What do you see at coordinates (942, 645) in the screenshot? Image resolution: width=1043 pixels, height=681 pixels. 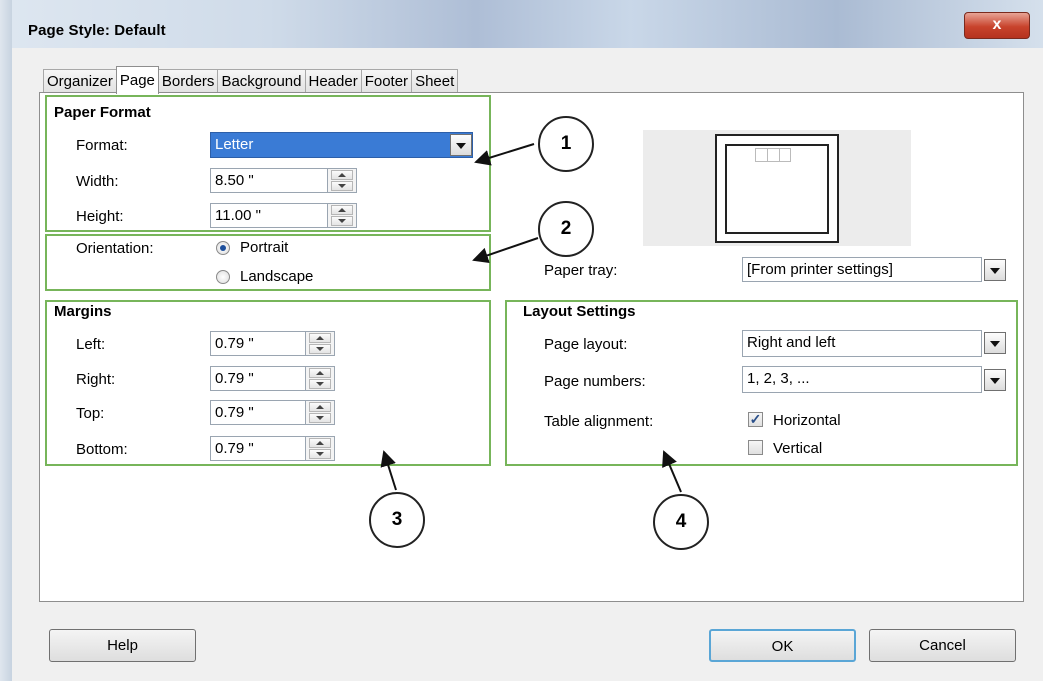 I see `cancel-button: Cancel` at bounding box center [942, 645].